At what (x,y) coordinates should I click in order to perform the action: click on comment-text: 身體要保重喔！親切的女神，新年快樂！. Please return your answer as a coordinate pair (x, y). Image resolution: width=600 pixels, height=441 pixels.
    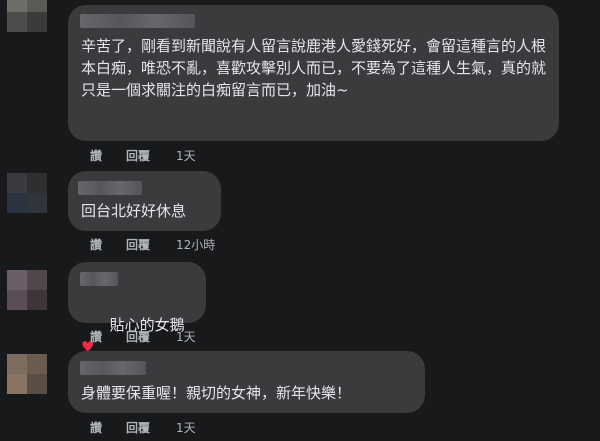
    Looking at the image, I should click on (216, 393).